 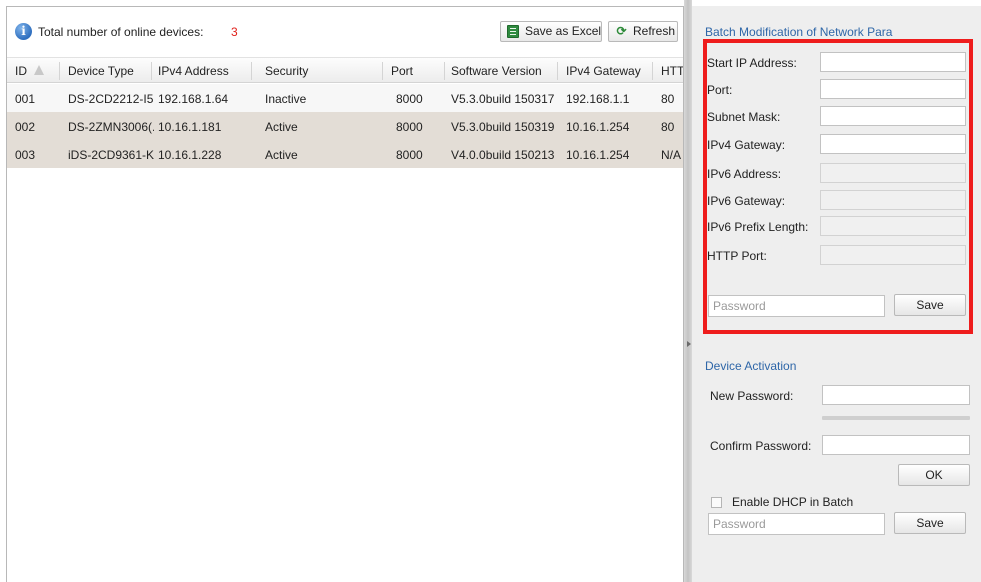 I want to click on port-input, so click(x=893, y=89).